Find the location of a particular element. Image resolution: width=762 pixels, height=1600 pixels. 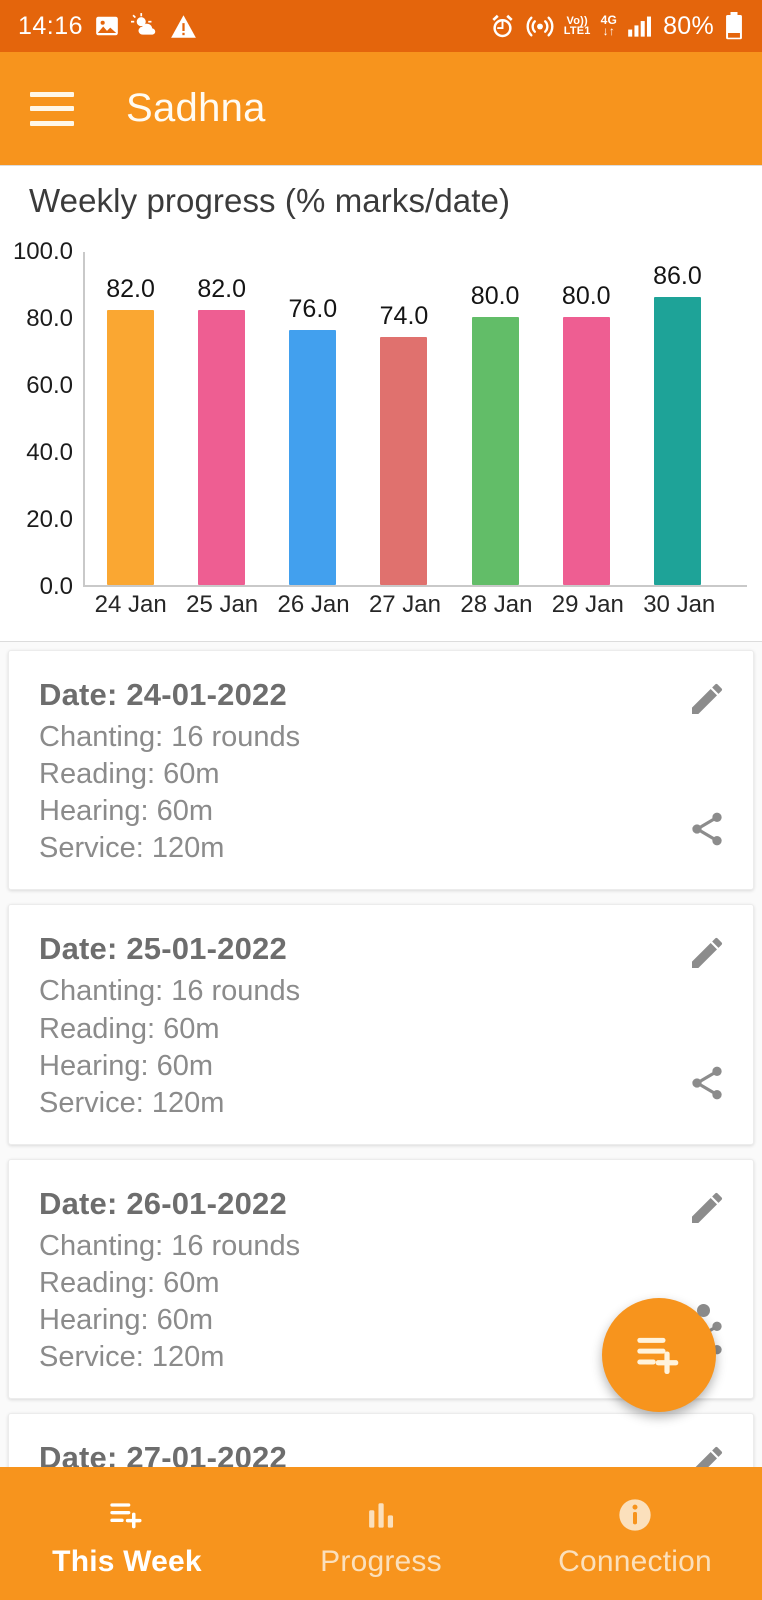

chart-x-tick-label: 26 Jan is located at coordinates (313, 604).